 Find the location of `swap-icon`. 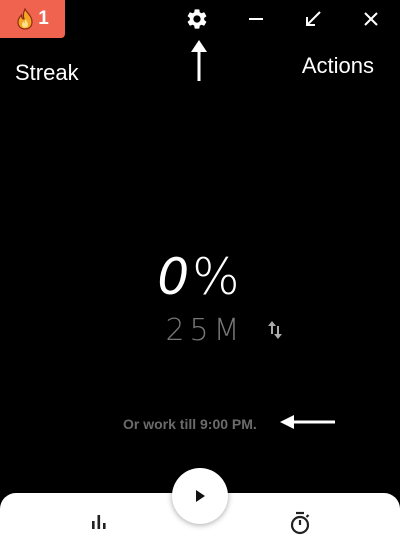

swap-icon is located at coordinates (275, 330).